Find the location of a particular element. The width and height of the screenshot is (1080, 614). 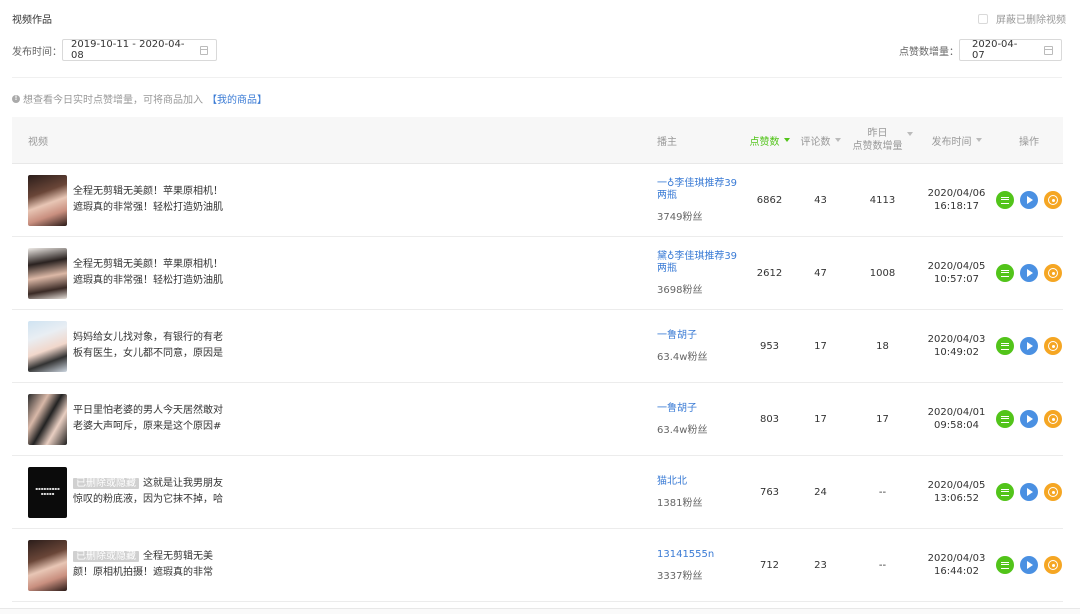

anchor-cell: 一♁李佳琪推荐39两瓶 3749粉丝 is located at coordinates (694, 200).